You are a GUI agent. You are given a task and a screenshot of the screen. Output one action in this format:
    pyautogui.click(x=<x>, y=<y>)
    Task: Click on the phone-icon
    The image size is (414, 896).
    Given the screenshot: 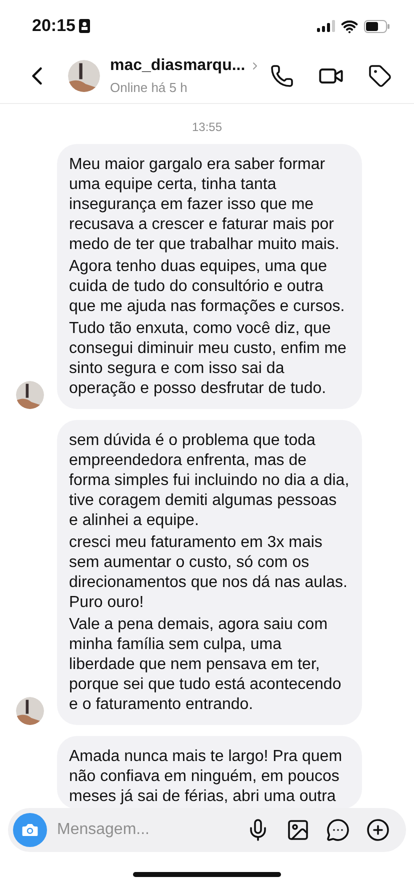 What is the action you would take?
    pyautogui.click(x=282, y=76)
    